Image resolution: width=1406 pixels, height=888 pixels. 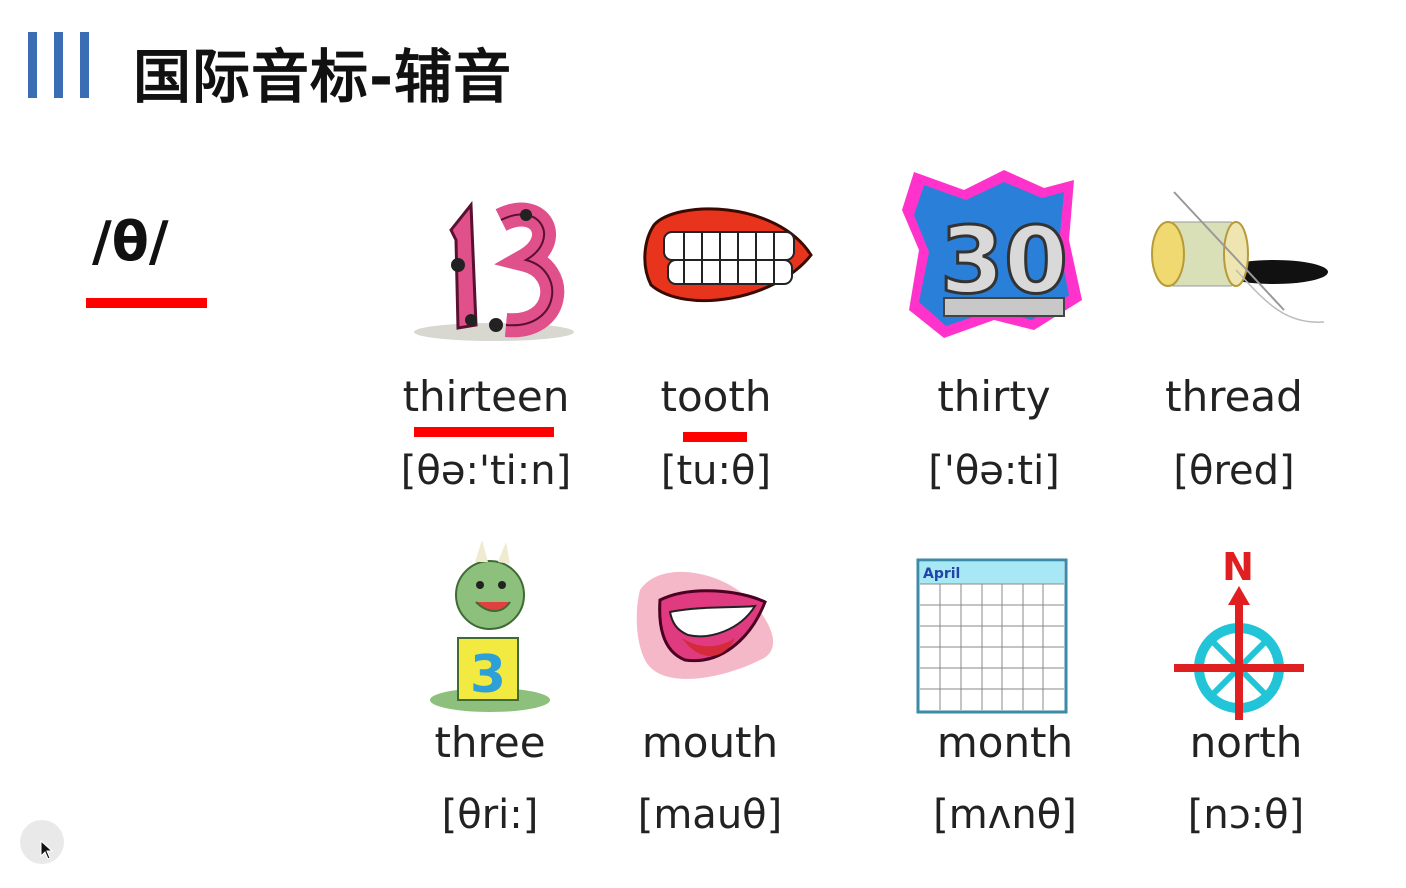 What do you see at coordinates (1234, 327) in the screenshot?
I see `word-card-thread: thread [θred]` at bounding box center [1234, 327].